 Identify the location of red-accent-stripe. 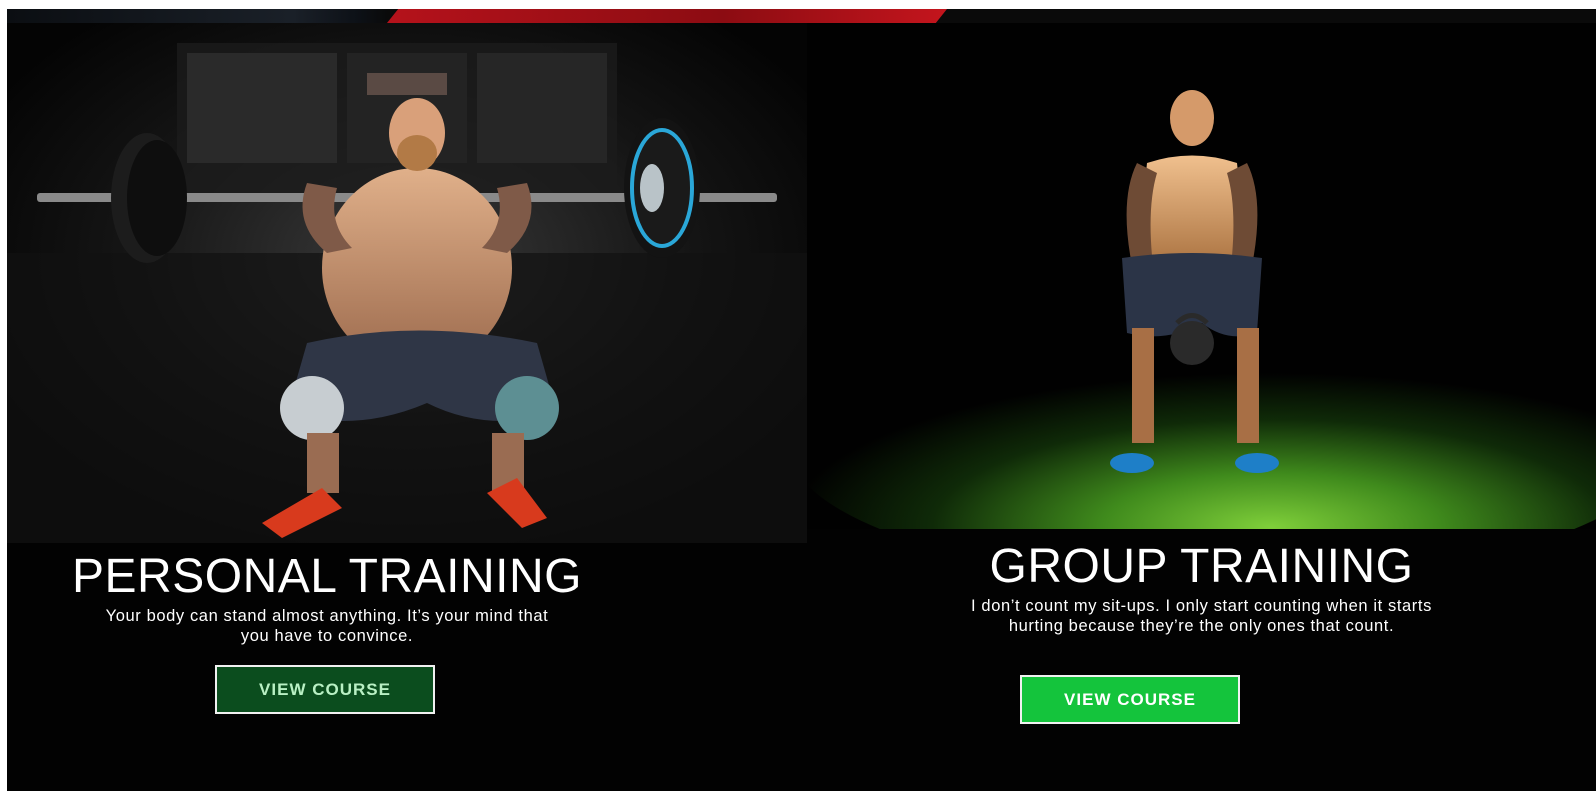
(667, 16).